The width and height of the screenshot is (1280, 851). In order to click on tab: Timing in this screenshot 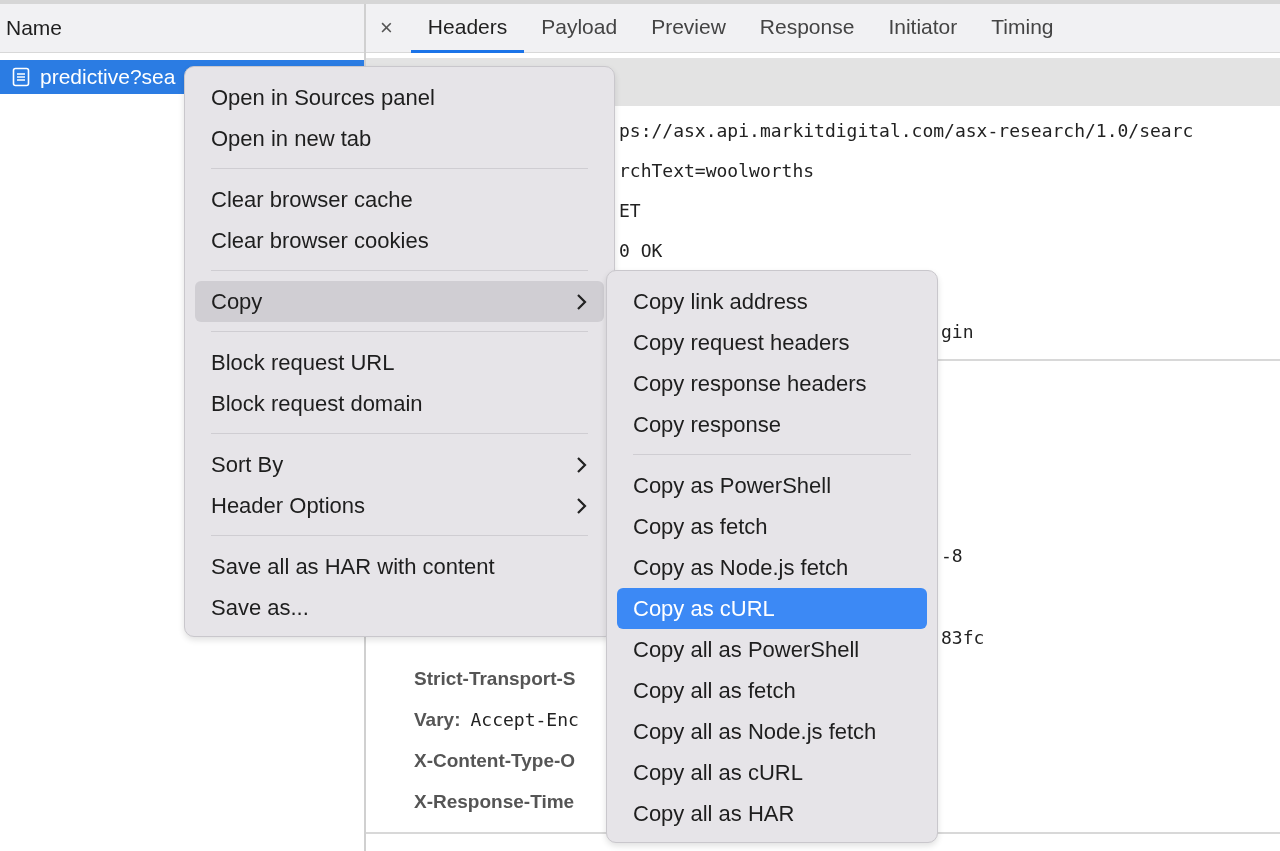, I will do `click(1022, 28)`.